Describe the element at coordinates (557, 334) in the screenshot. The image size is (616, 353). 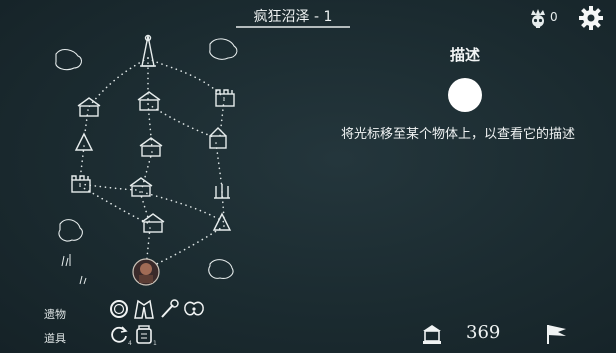
I see `flag-icon` at that location.